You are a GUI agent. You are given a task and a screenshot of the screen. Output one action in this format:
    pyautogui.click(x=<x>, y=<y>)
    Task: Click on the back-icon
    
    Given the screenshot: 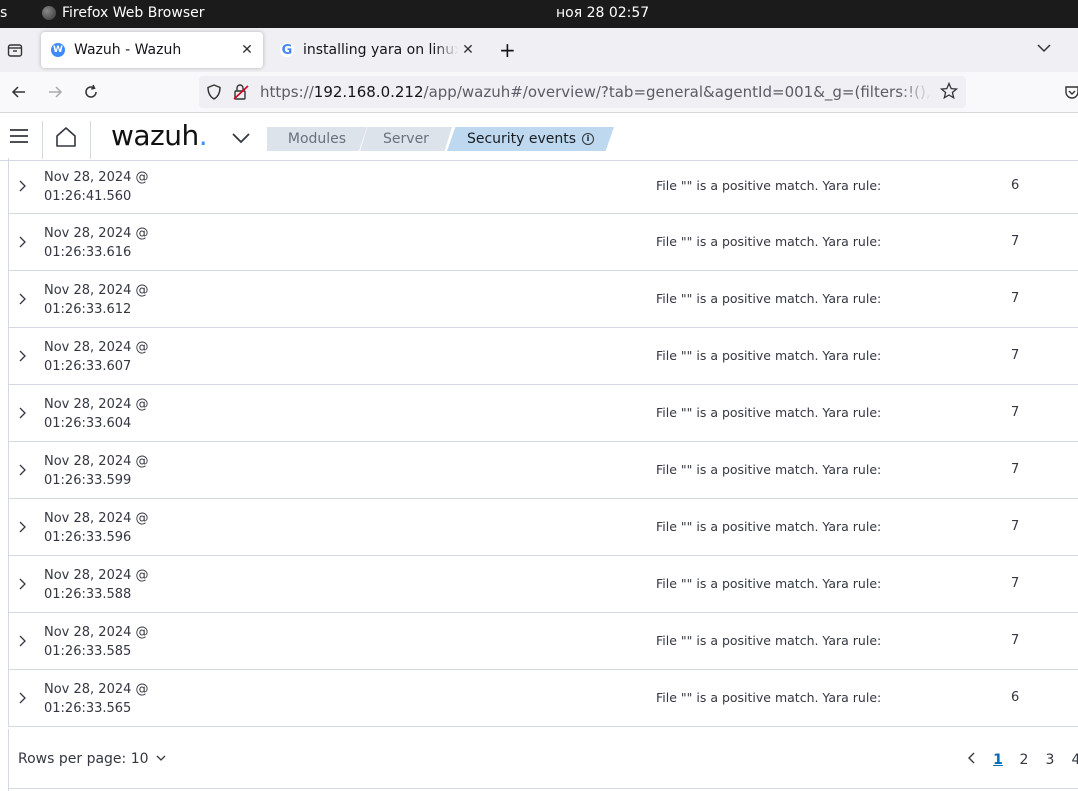 What is the action you would take?
    pyautogui.click(x=19, y=92)
    